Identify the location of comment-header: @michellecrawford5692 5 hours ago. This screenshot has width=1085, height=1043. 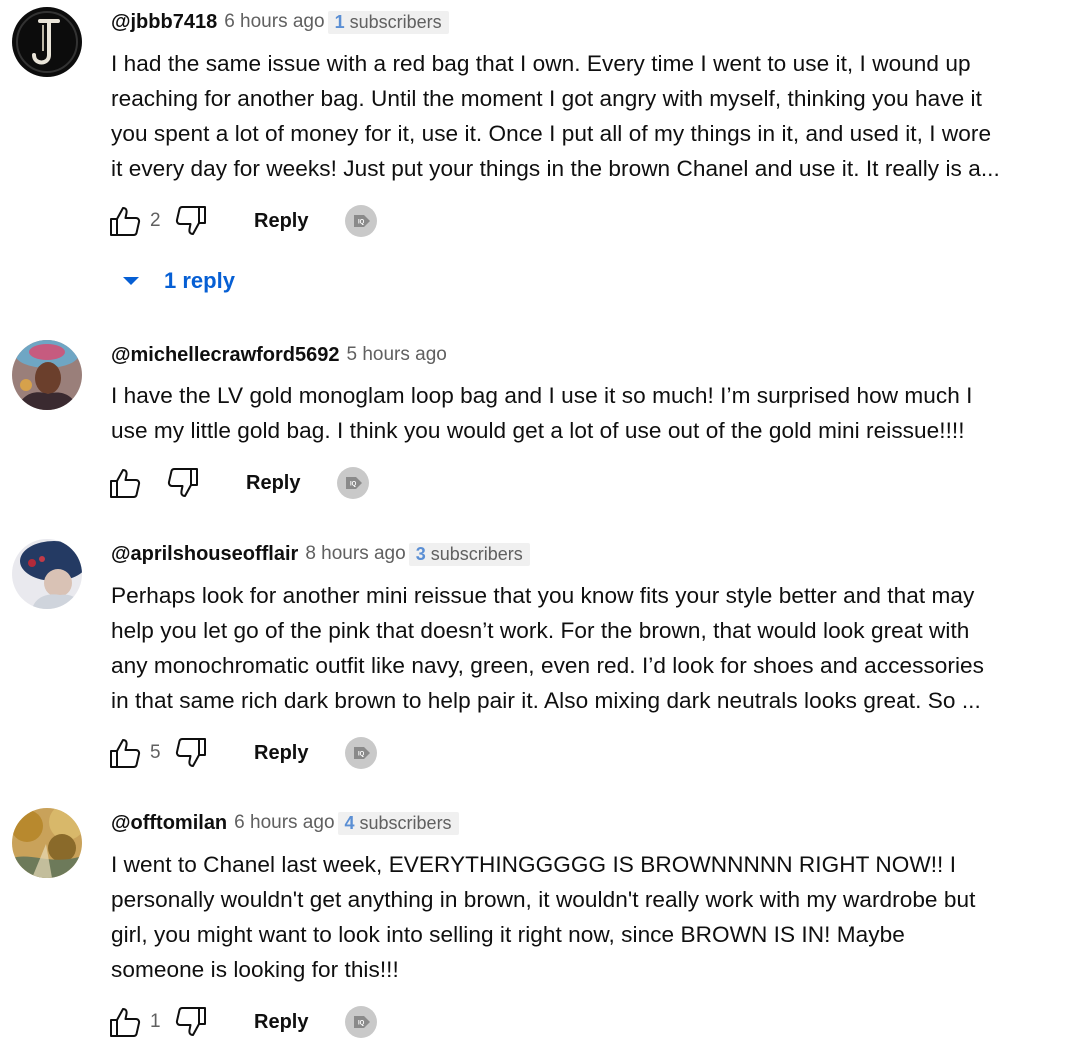
(279, 355).